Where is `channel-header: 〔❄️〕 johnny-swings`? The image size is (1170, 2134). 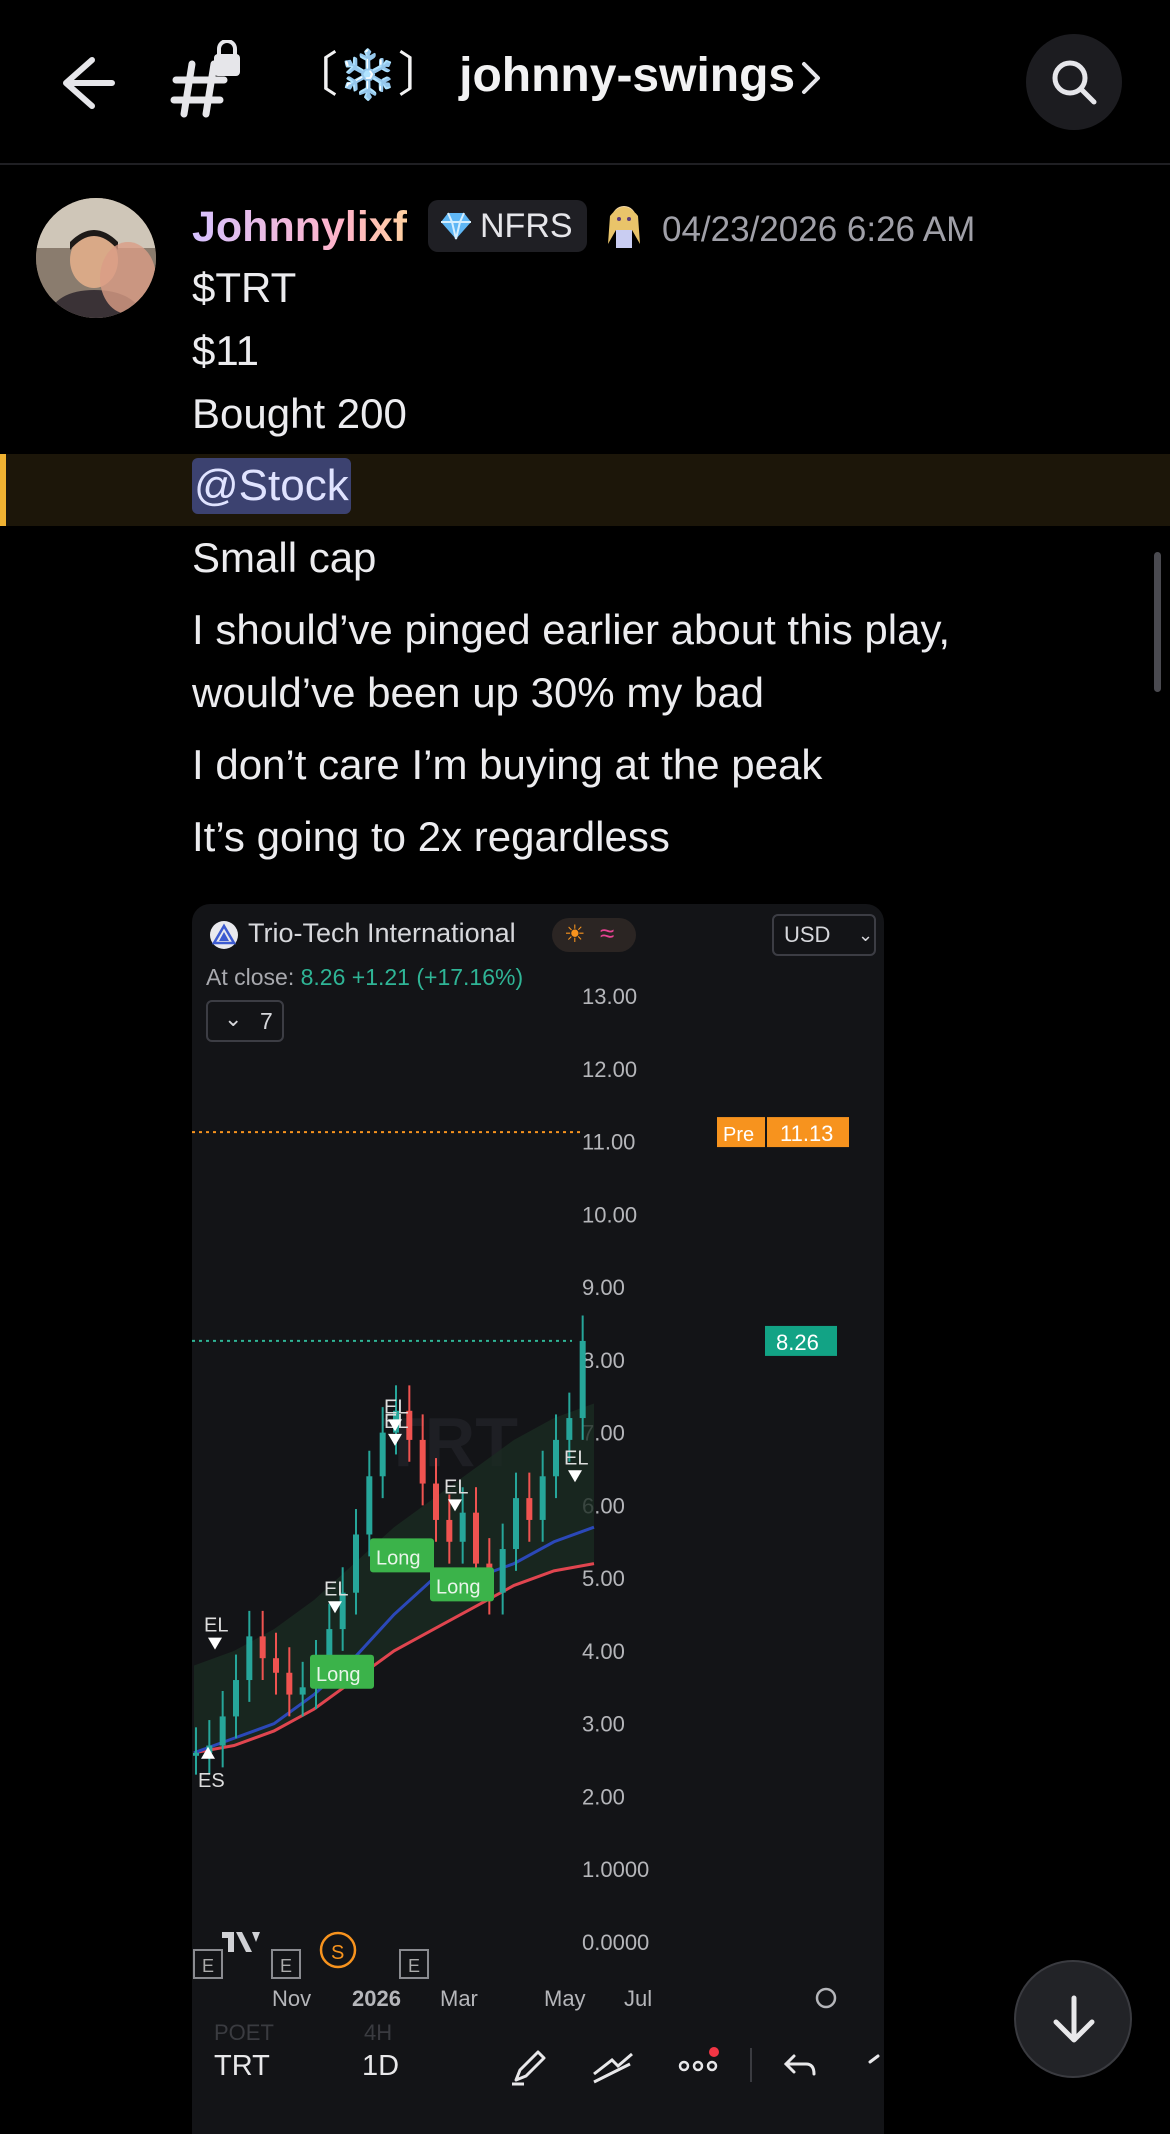
channel-header: 〔❄️〕 johnny-swings is located at coordinates (585, 82).